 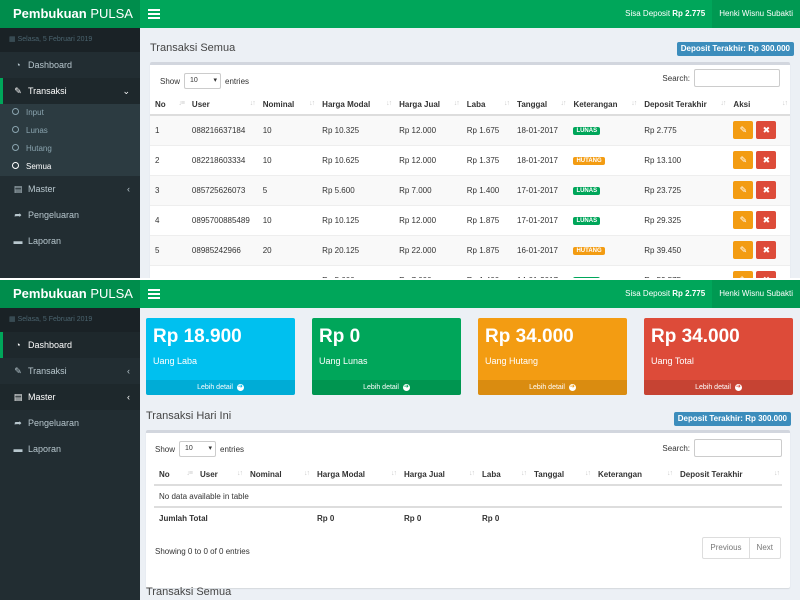 What do you see at coordinates (12, 319) in the screenshot?
I see `calendar-icon: ▦` at bounding box center [12, 319].